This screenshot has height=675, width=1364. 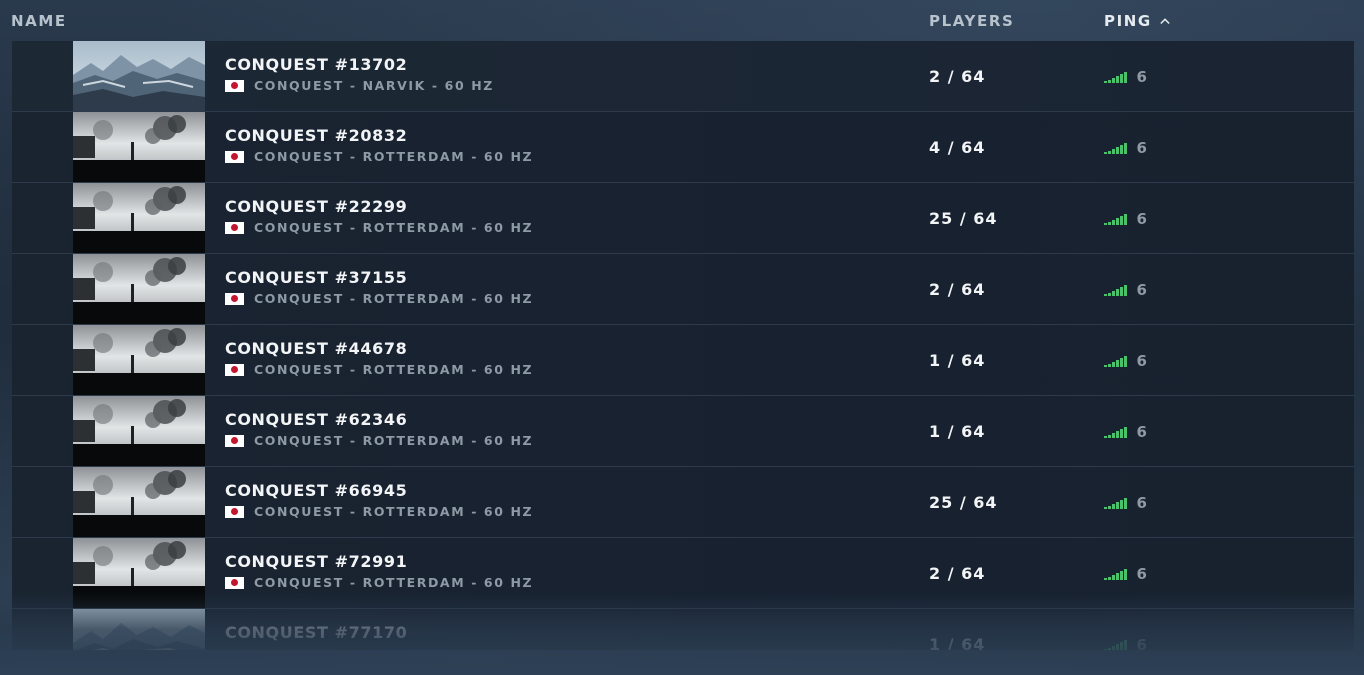 I want to click on server-title: CONQUEST #22299, so click(x=316, y=206).